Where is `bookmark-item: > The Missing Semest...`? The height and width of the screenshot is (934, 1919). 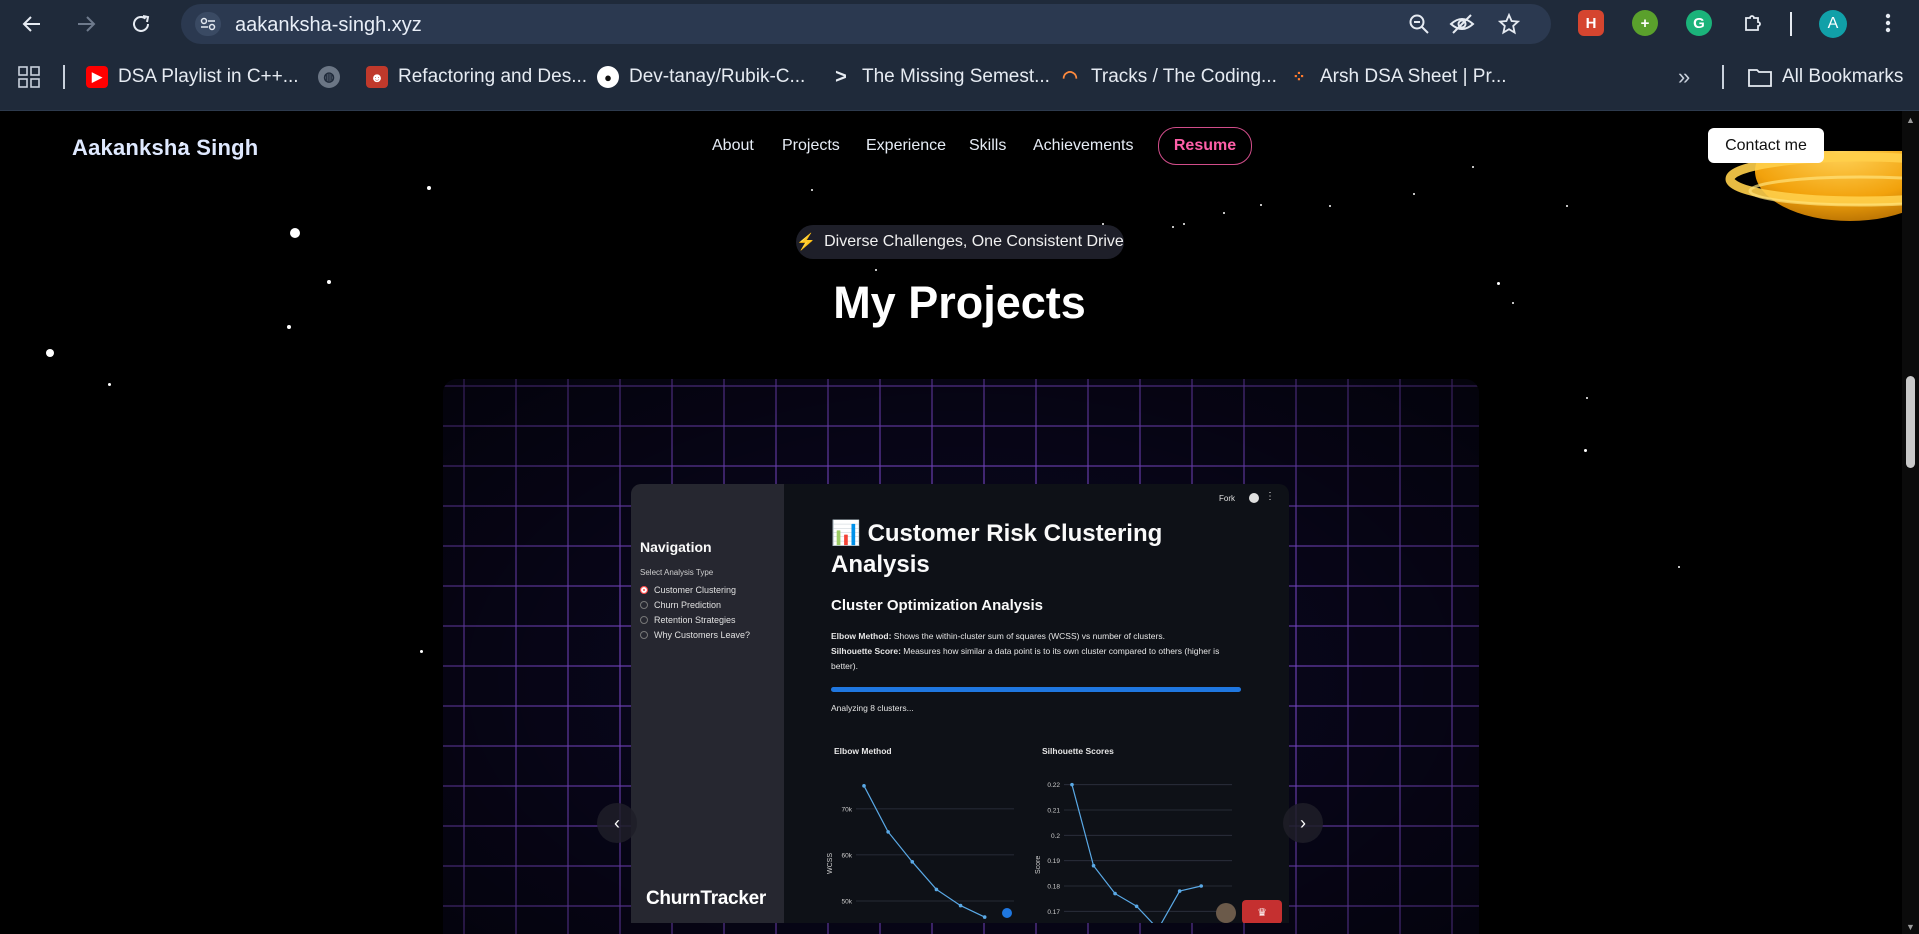 bookmark-item: > The Missing Semest... is located at coordinates (940, 77).